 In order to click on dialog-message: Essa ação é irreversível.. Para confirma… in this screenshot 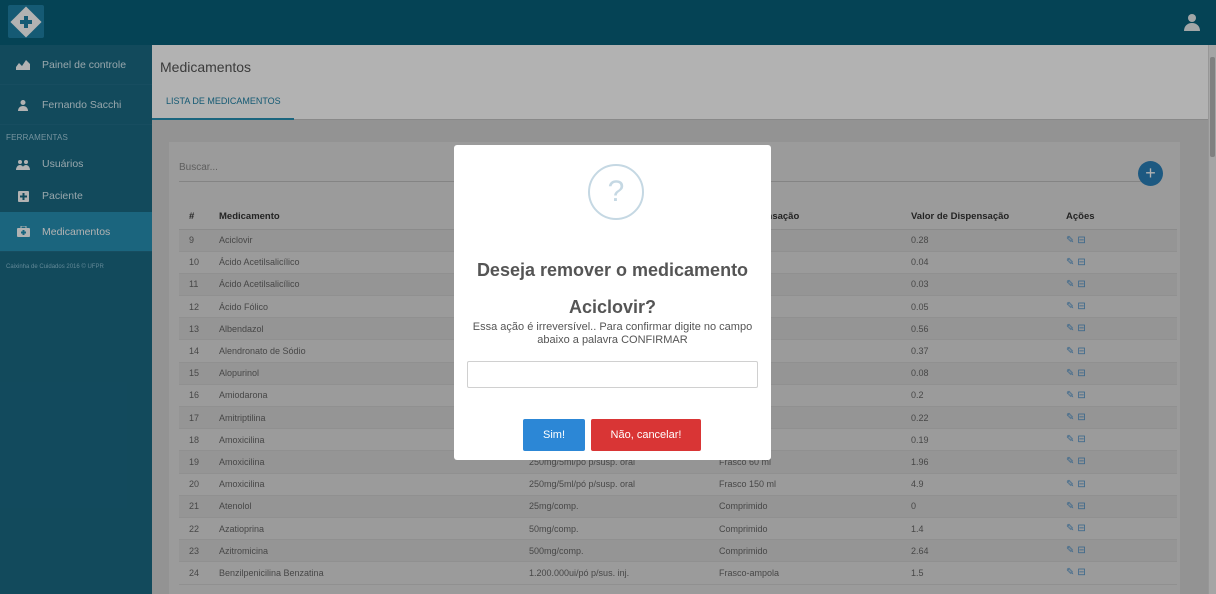, I will do `click(612, 333)`.